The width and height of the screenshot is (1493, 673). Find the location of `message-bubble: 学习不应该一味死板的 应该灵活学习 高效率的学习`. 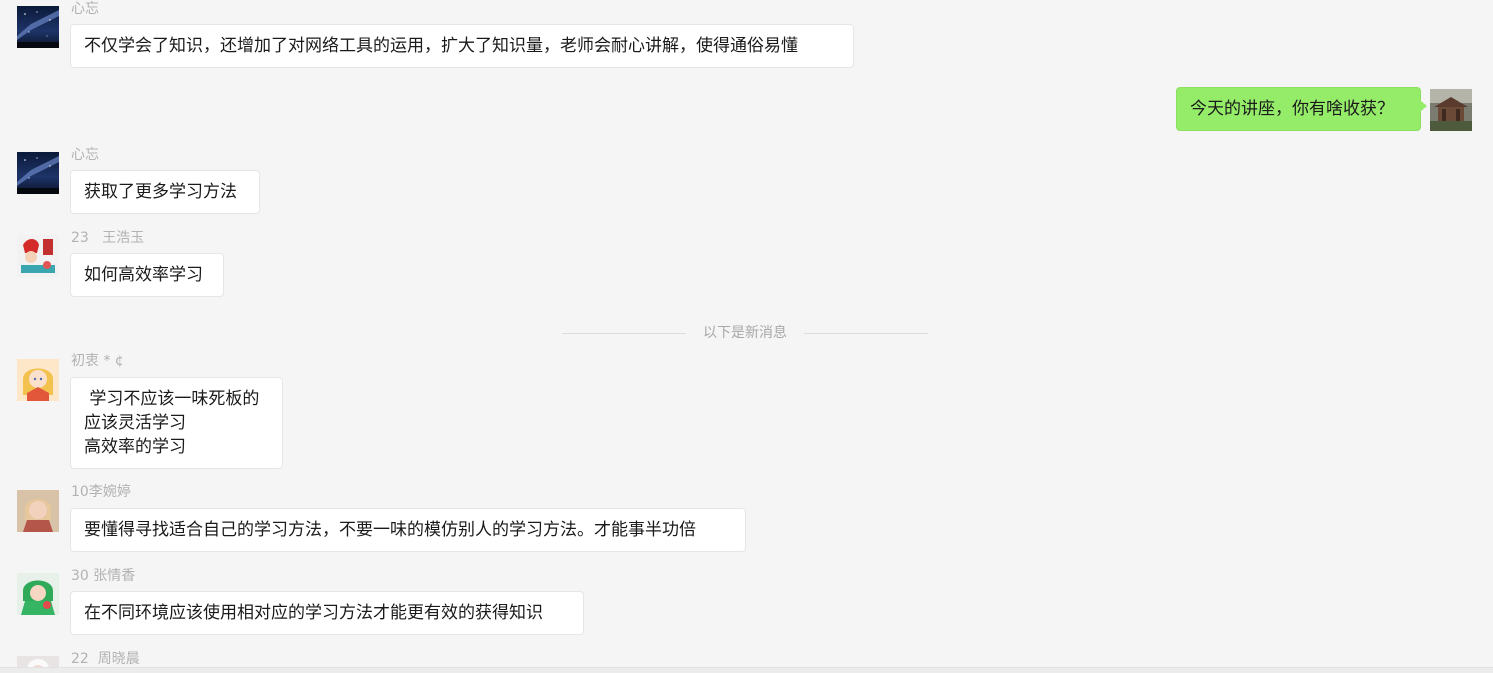

message-bubble: 学习不应该一味死板的 应该灵活学习 高效率的学习 is located at coordinates (176, 423).